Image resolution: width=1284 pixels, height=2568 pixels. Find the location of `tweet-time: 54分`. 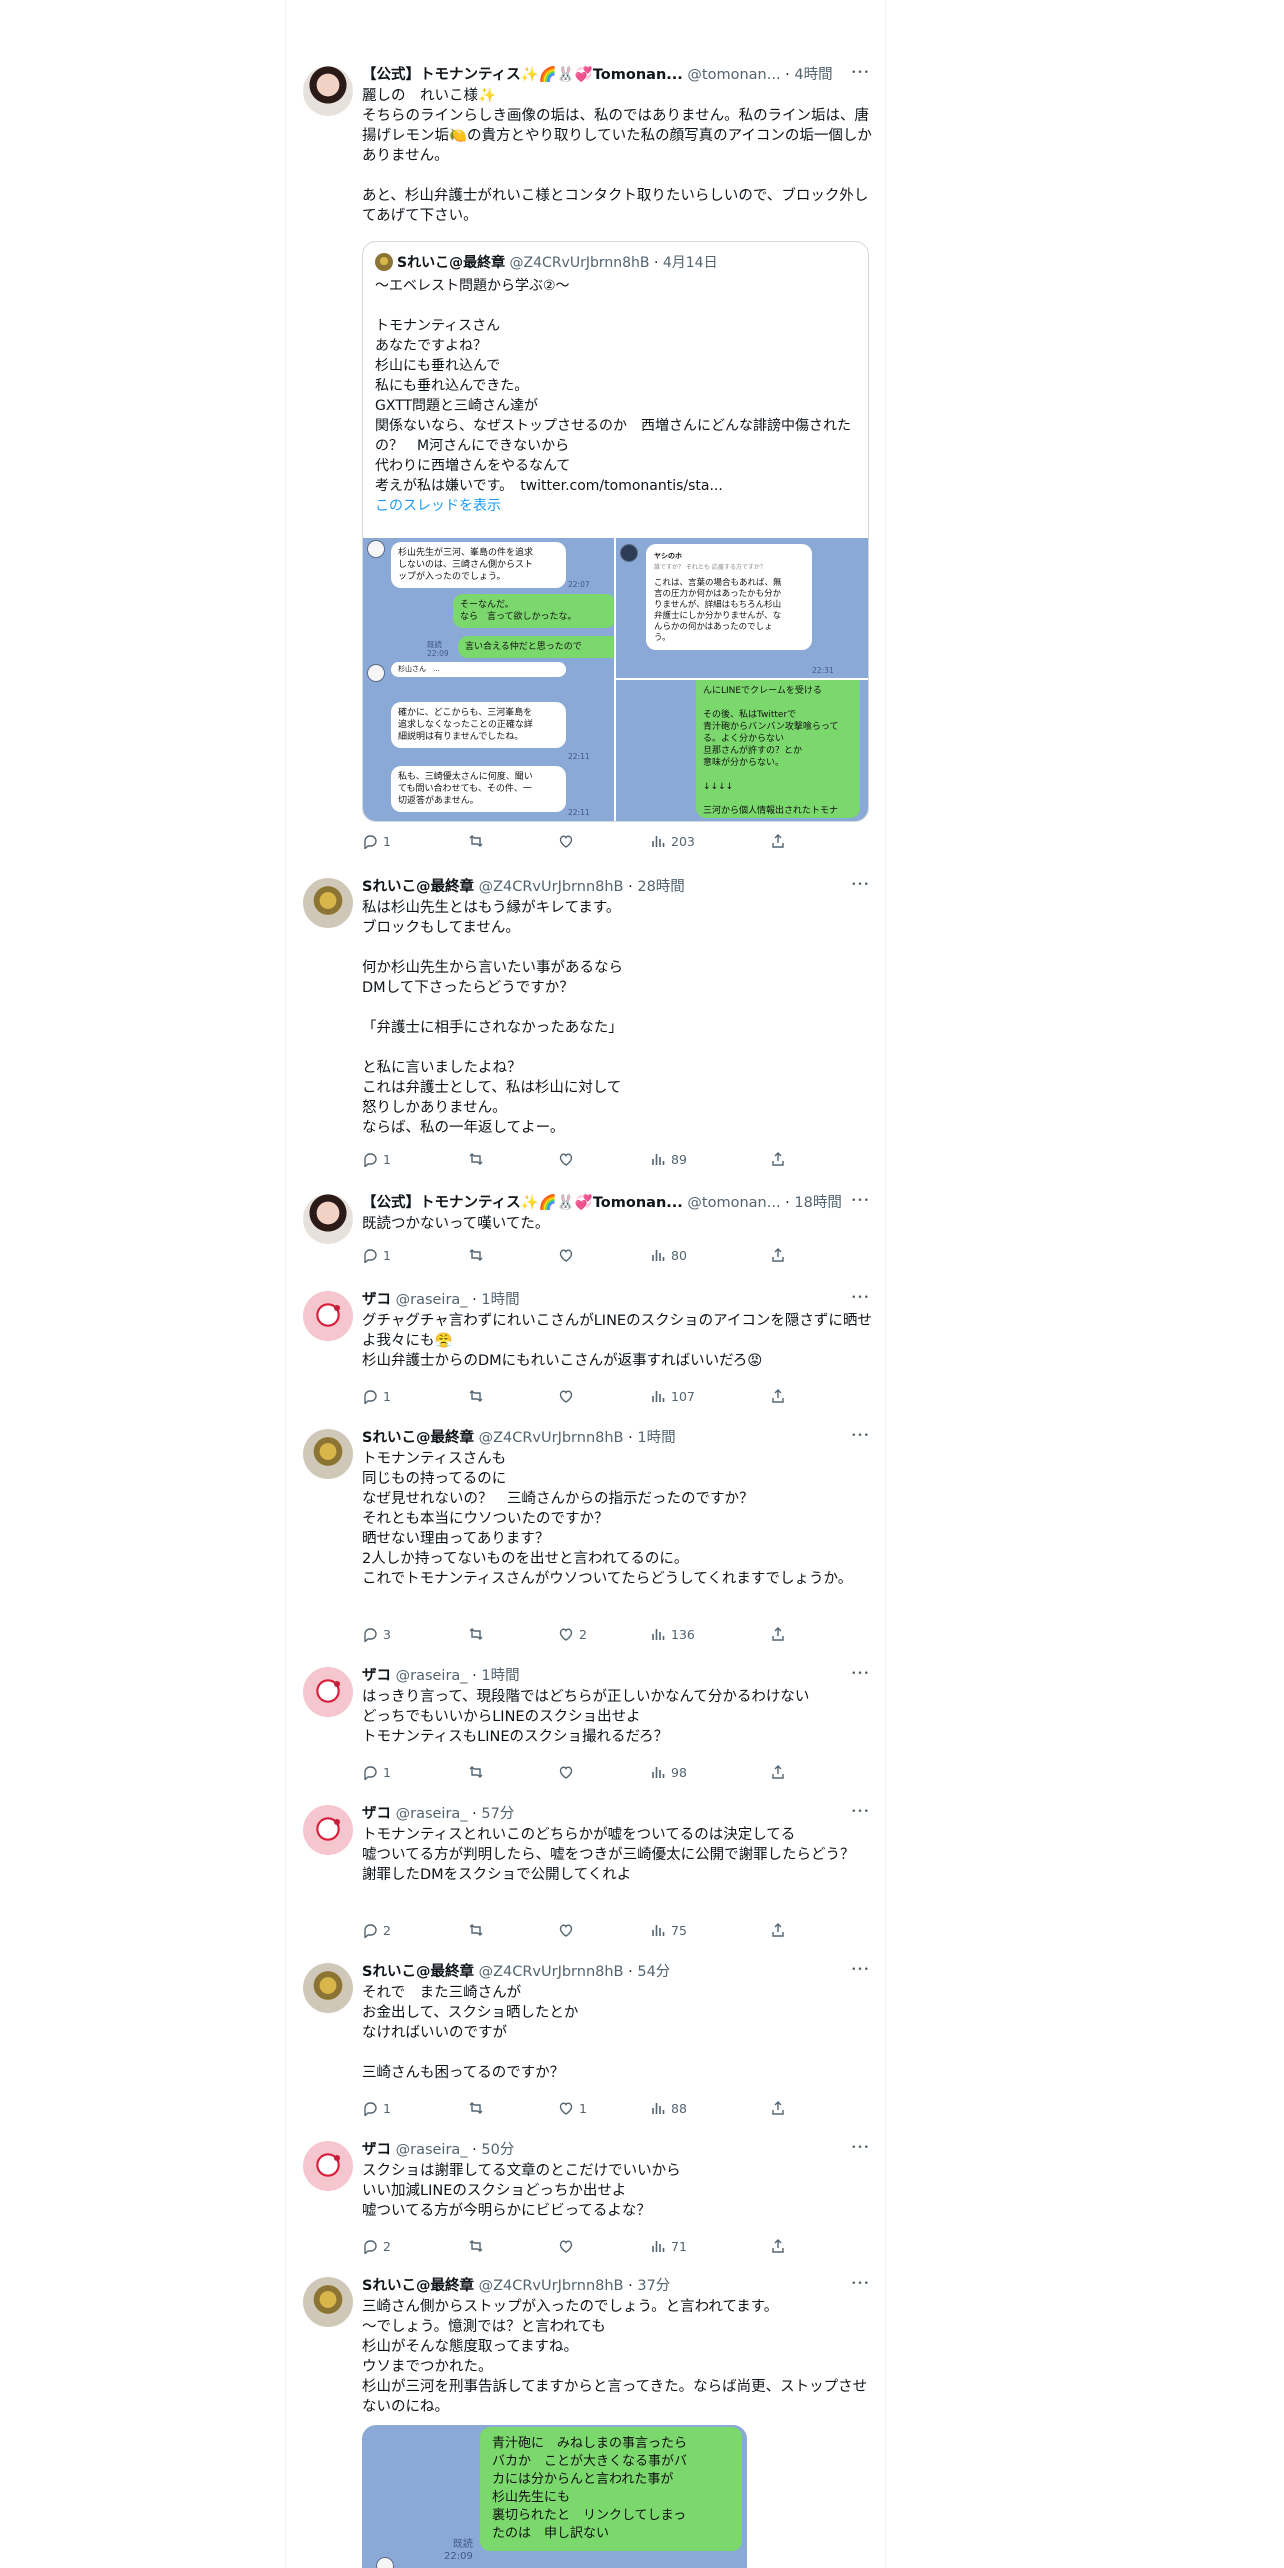

tweet-time: 54分 is located at coordinates (653, 1972).